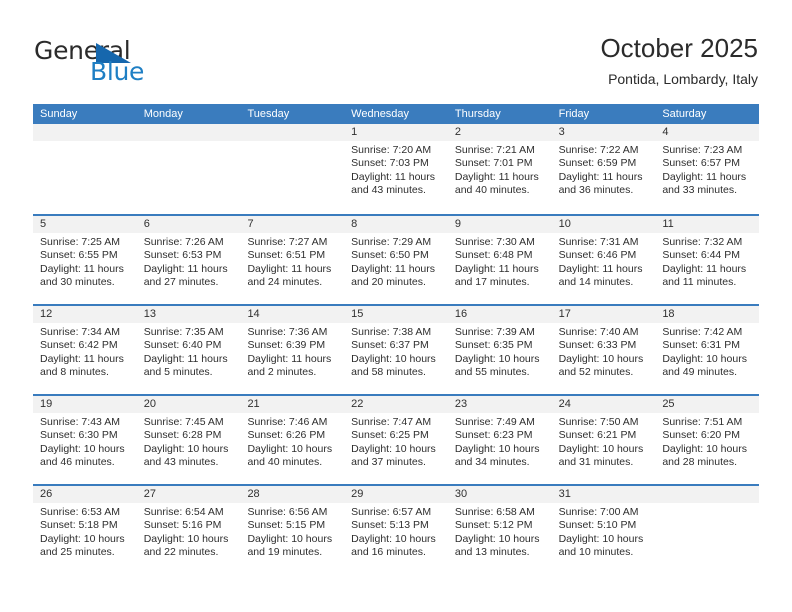 This screenshot has width=792, height=612. What do you see at coordinates (390, 525) in the screenshot?
I see `sunset-text: Sunset: 5:13 PM` at bounding box center [390, 525].